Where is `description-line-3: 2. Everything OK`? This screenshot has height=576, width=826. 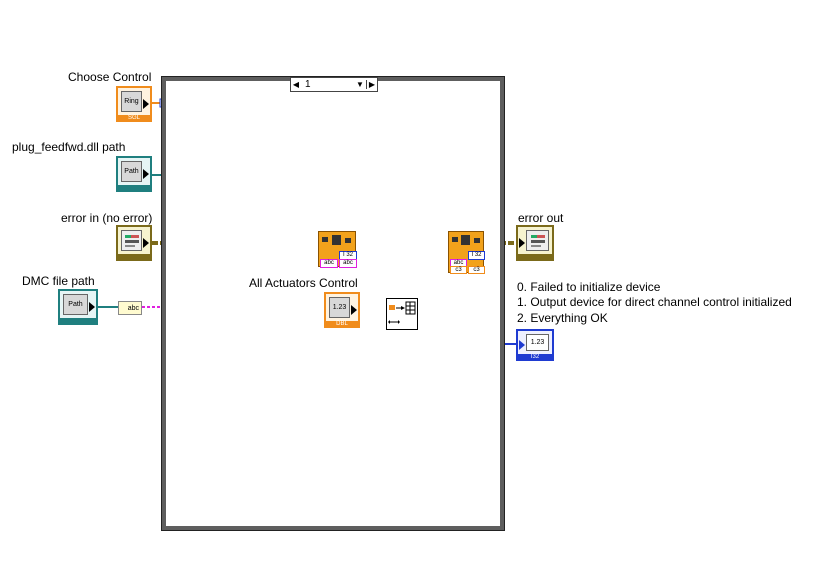
description-line-3: 2. Everything OK is located at coordinates (562, 318).